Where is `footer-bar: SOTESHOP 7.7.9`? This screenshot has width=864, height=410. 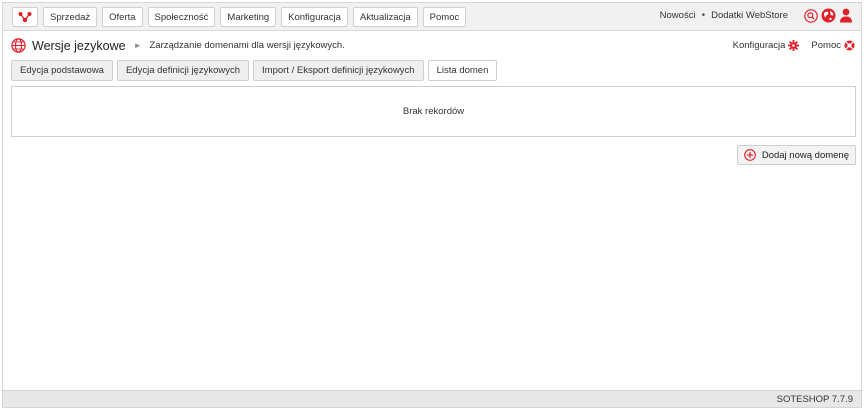
footer-bar: SOTESHOP 7.7.9 is located at coordinates (432, 398).